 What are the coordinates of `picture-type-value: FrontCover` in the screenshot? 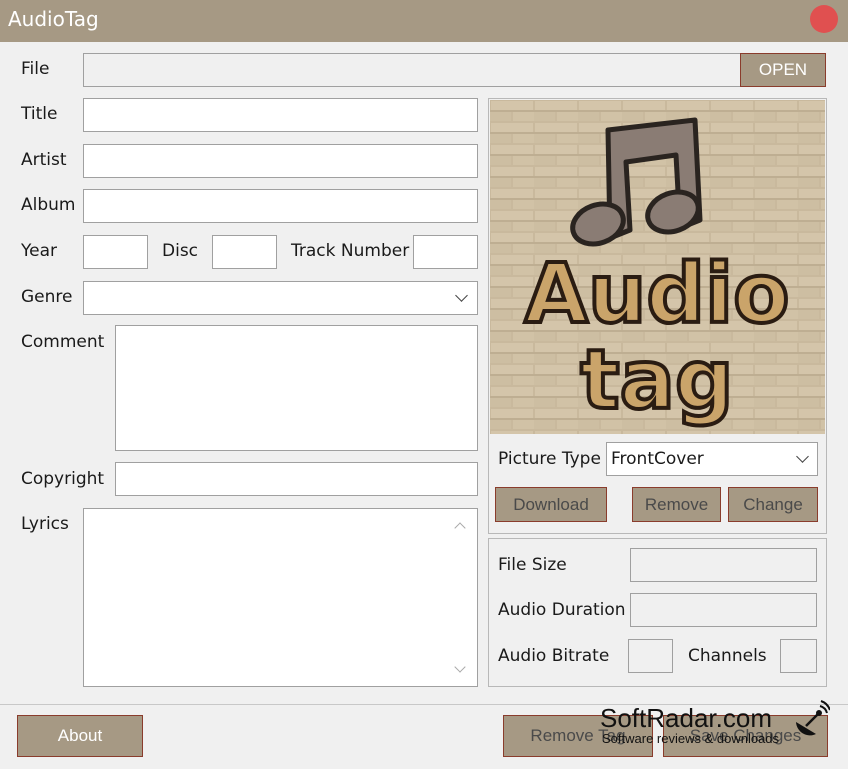 It's located at (657, 459).